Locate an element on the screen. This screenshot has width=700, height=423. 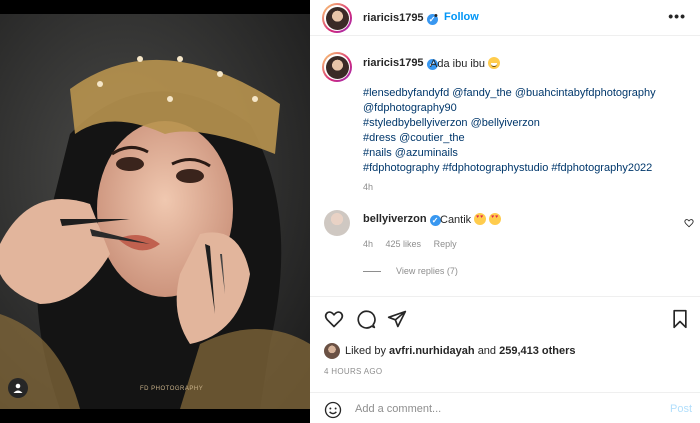
caption-text: Ada ibu ibu is located at coordinates (465, 63).